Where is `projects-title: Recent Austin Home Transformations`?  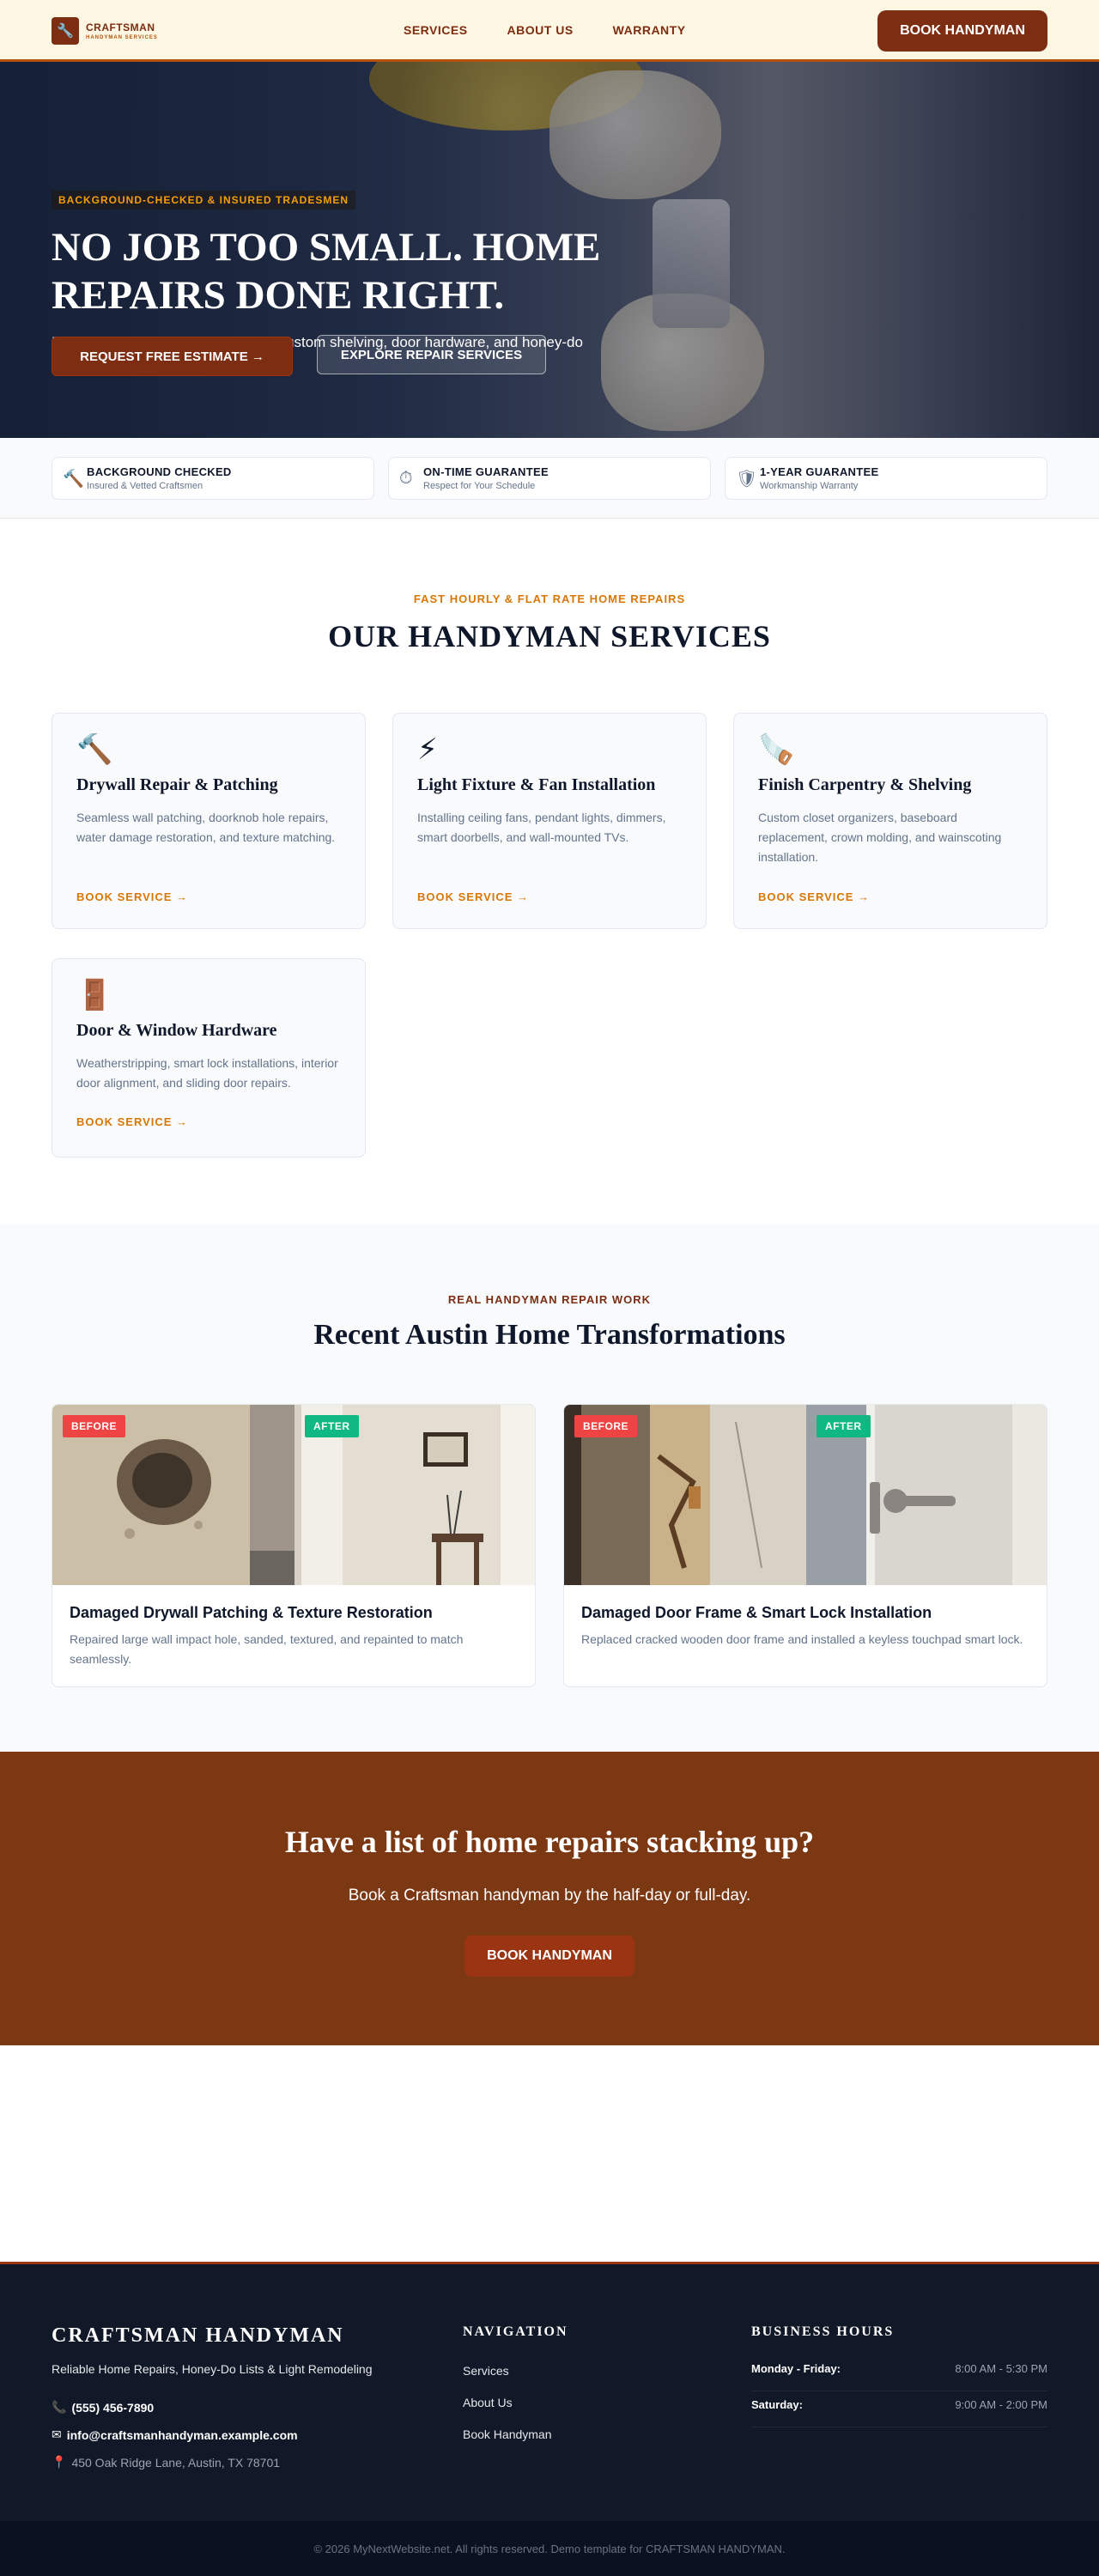
projects-title: Recent Austin Home Transformations is located at coordinates (549, 1335).